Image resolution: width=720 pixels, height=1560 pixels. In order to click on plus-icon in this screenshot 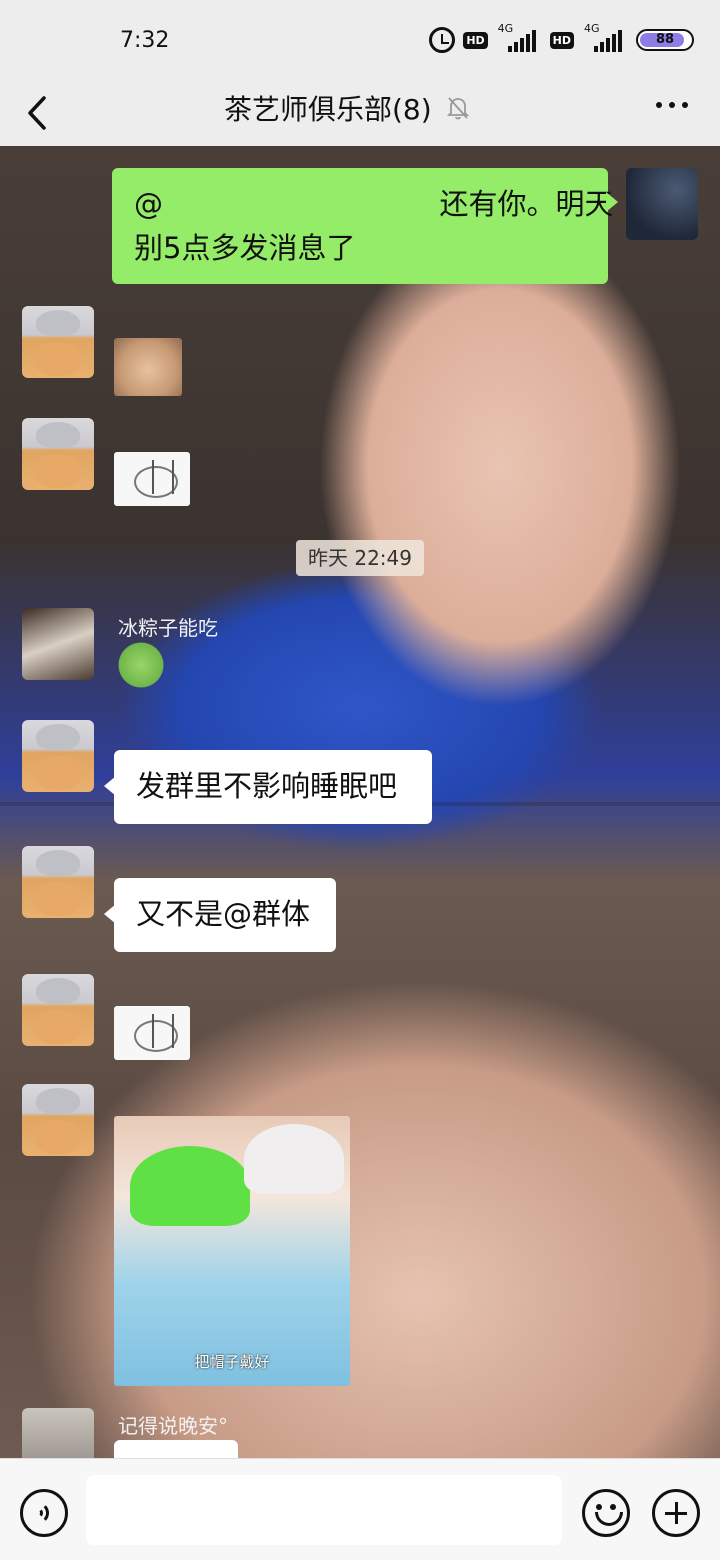, I will do `click(676, 1513)`.